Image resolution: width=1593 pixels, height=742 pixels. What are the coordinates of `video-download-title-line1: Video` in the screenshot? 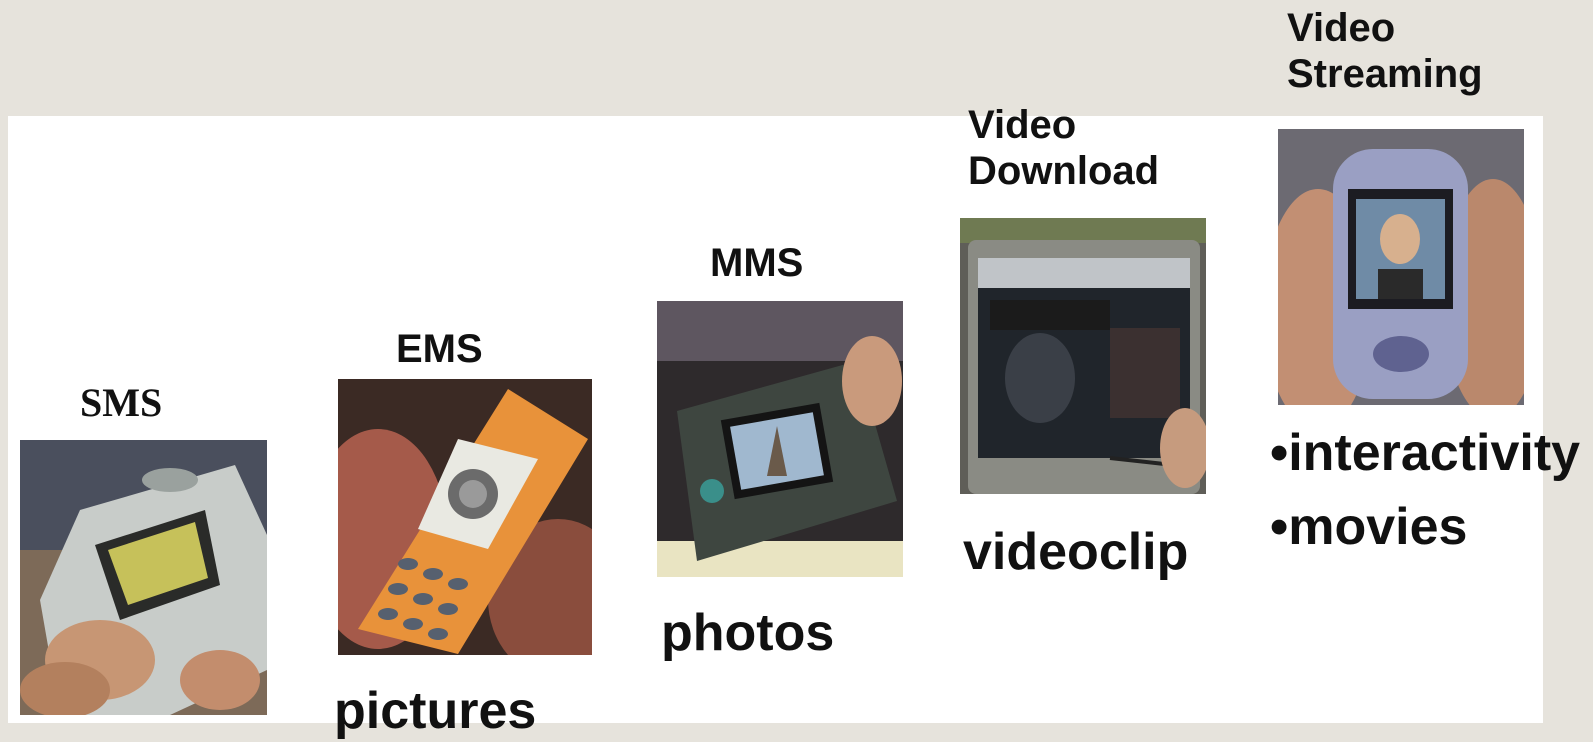 It's located at (1022, 125).